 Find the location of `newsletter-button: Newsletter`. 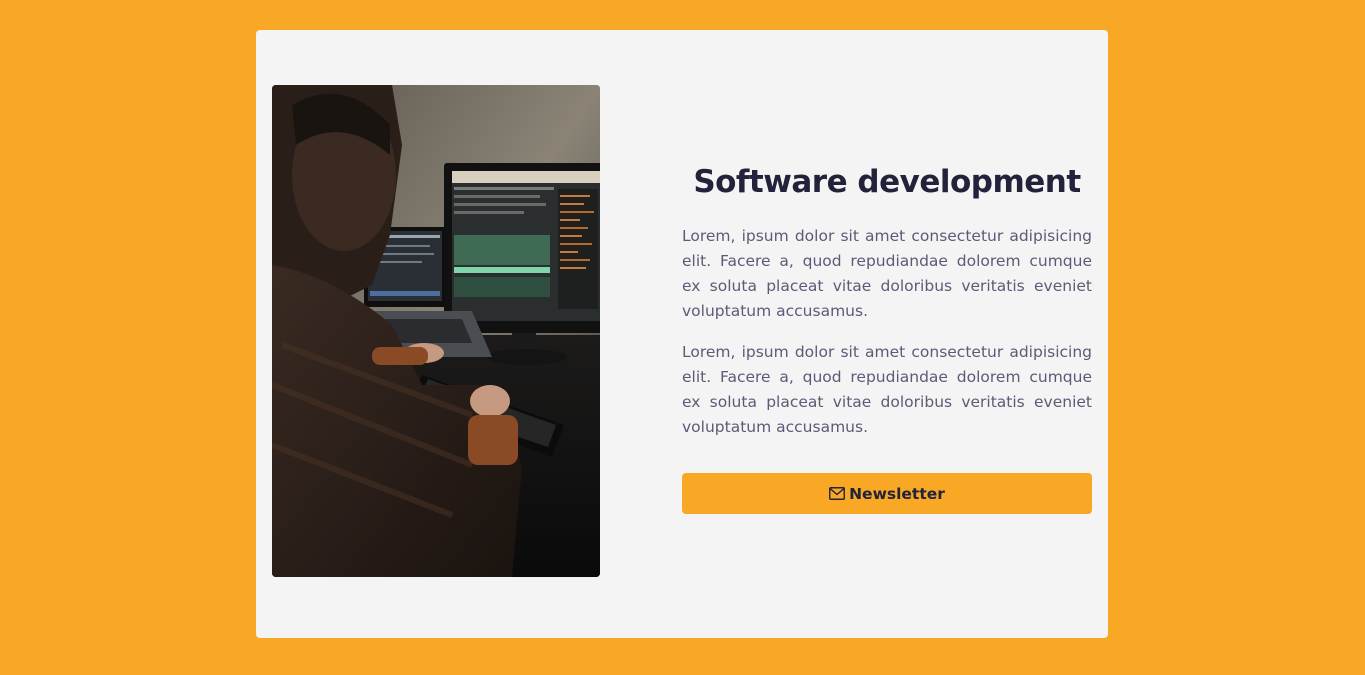

newsletter-button: Newsletter is located at coordinates (887, 493).